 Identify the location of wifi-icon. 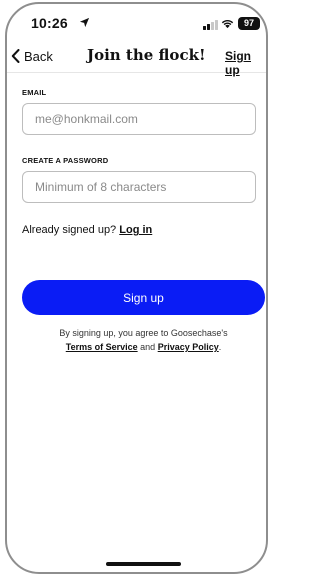
(227, 24).